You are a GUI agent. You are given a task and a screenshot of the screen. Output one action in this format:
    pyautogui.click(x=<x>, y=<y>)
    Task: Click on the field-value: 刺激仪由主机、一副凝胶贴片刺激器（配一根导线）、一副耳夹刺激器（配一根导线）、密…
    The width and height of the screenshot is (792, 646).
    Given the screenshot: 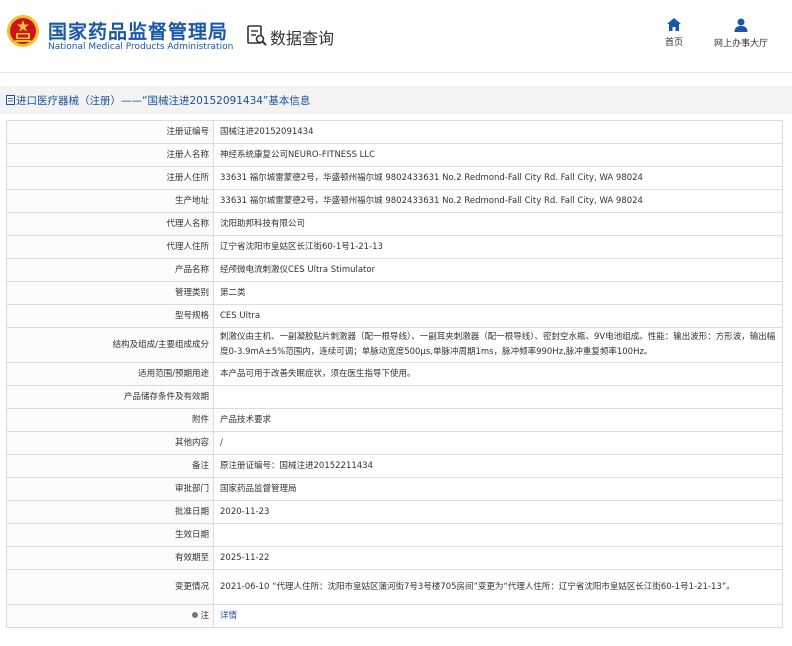 What is the action you would take?
    pyautogui.click(x=498, y=345)
    